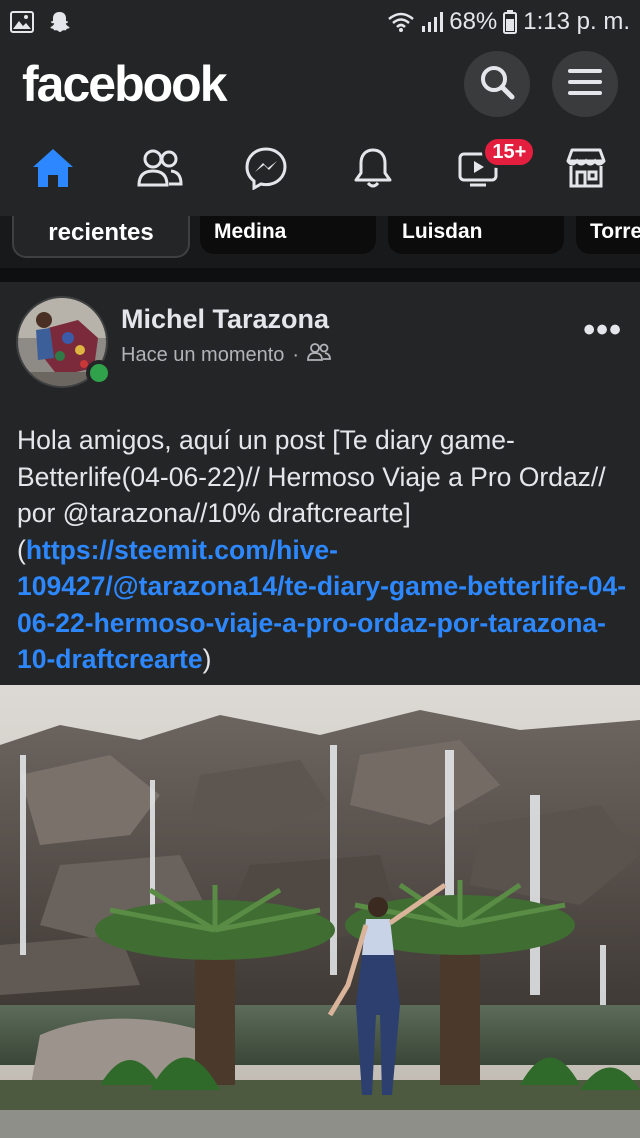 The image size is (640, 1138). What do you see at coordinates (288, 235) in the screenshot?
I see `story-card: Medina` at bounding box center [288, 235].